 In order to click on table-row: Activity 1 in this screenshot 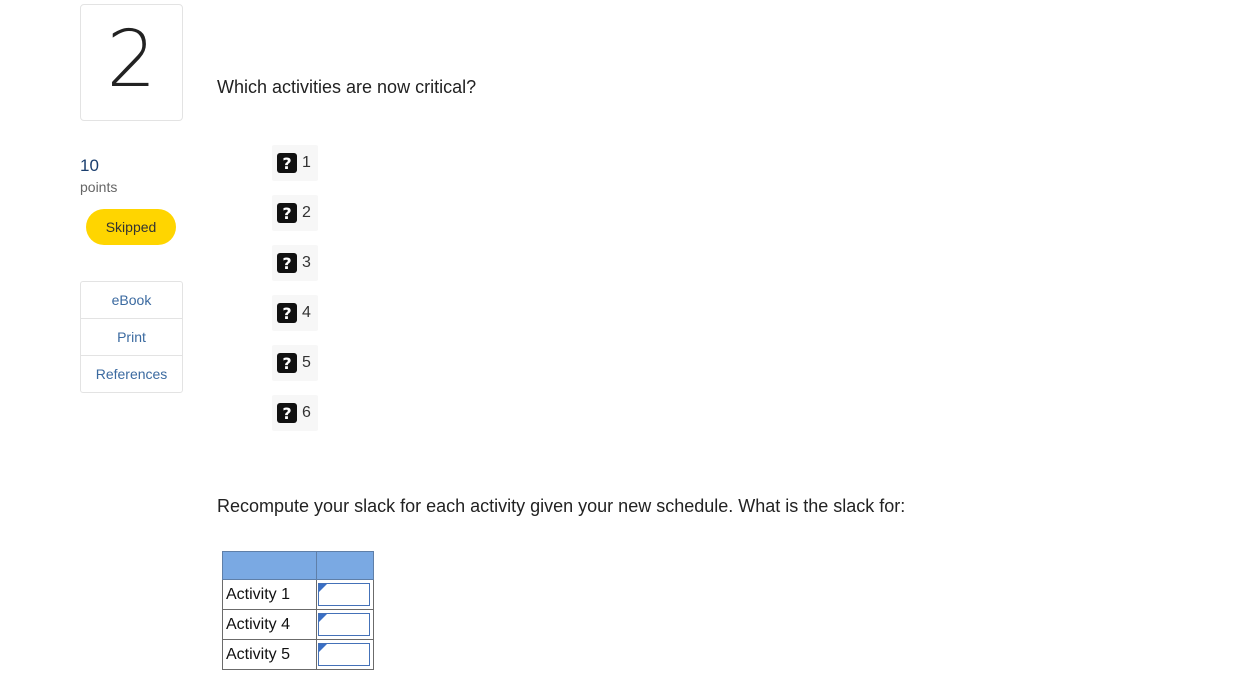, I will do `click(298, 594)`.